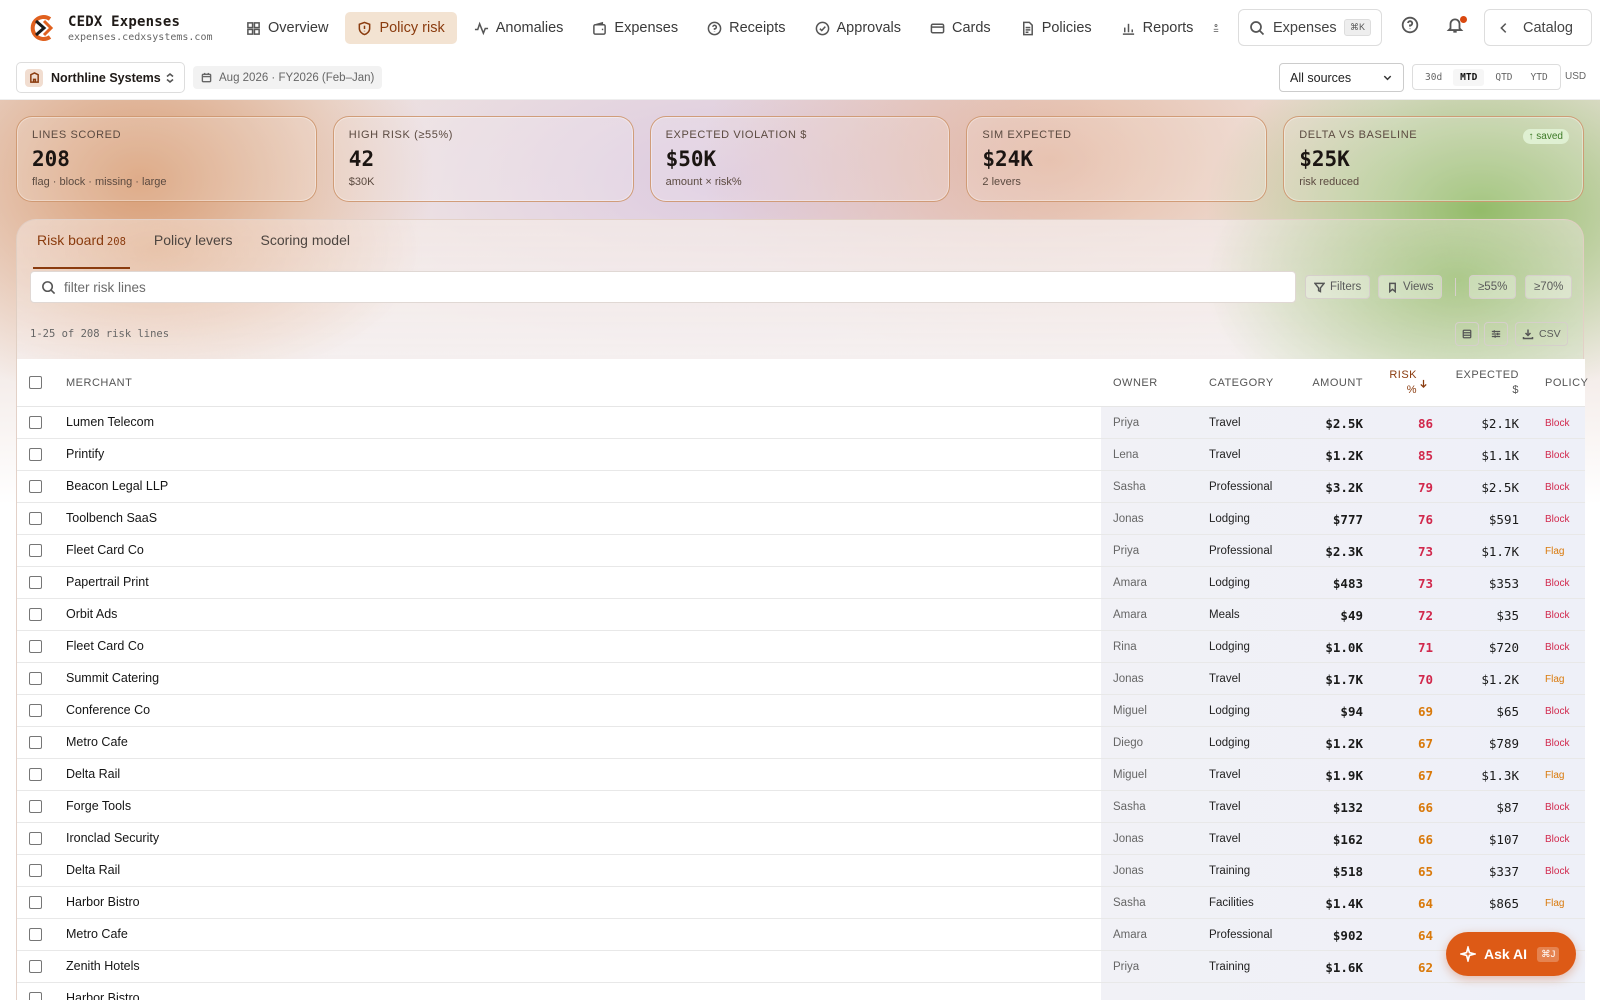  Describe the element at coordinates (1216, 28) in the screenshot. I see `nav-overflow` at that location.